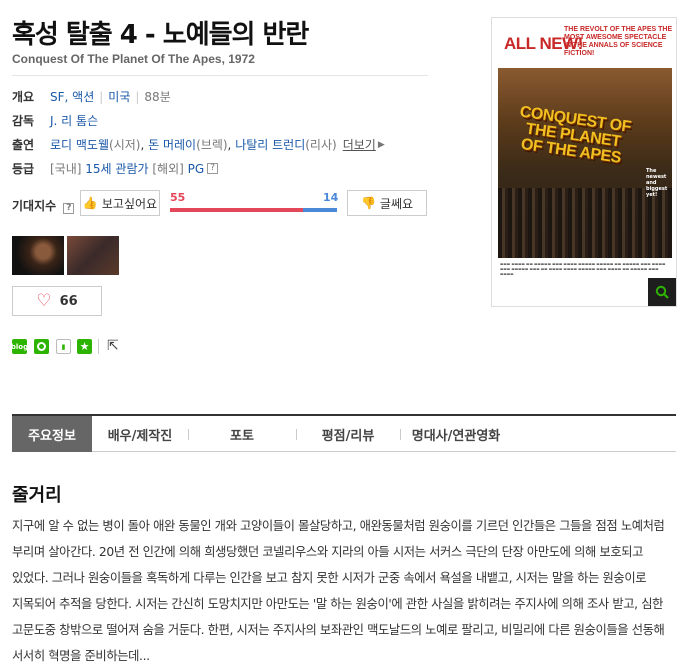 This screenshot has height=672, width=688. What do you see at coordinates (79, 144) in the screenshot?
I see `actor-link: 로디 맥도웰` at bounding box center [79, 144].